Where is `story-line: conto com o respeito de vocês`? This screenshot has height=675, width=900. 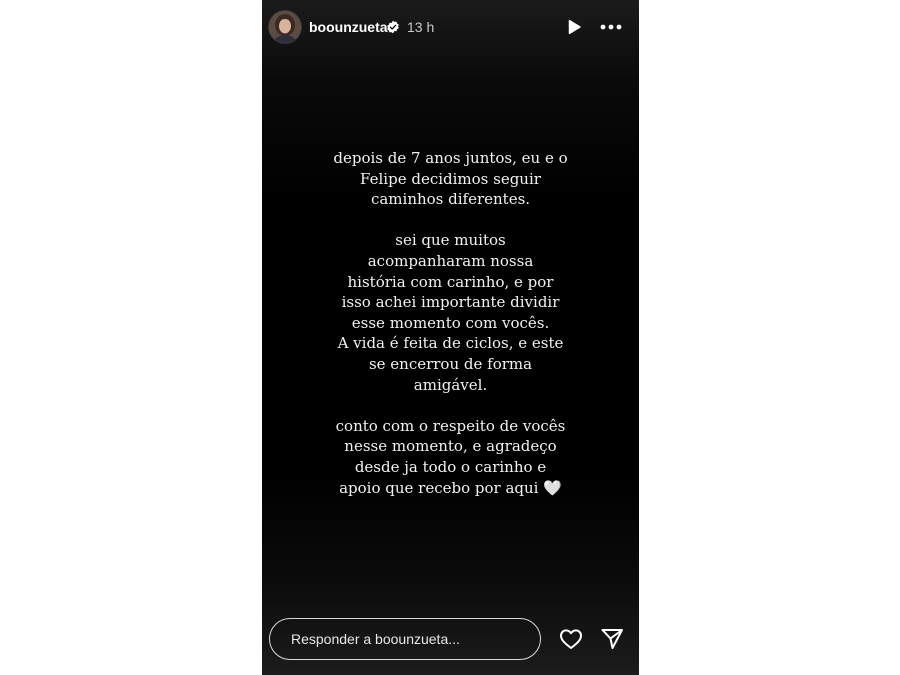 story-line: conto com o respeito de vocês is located at coordinates (450, 425).